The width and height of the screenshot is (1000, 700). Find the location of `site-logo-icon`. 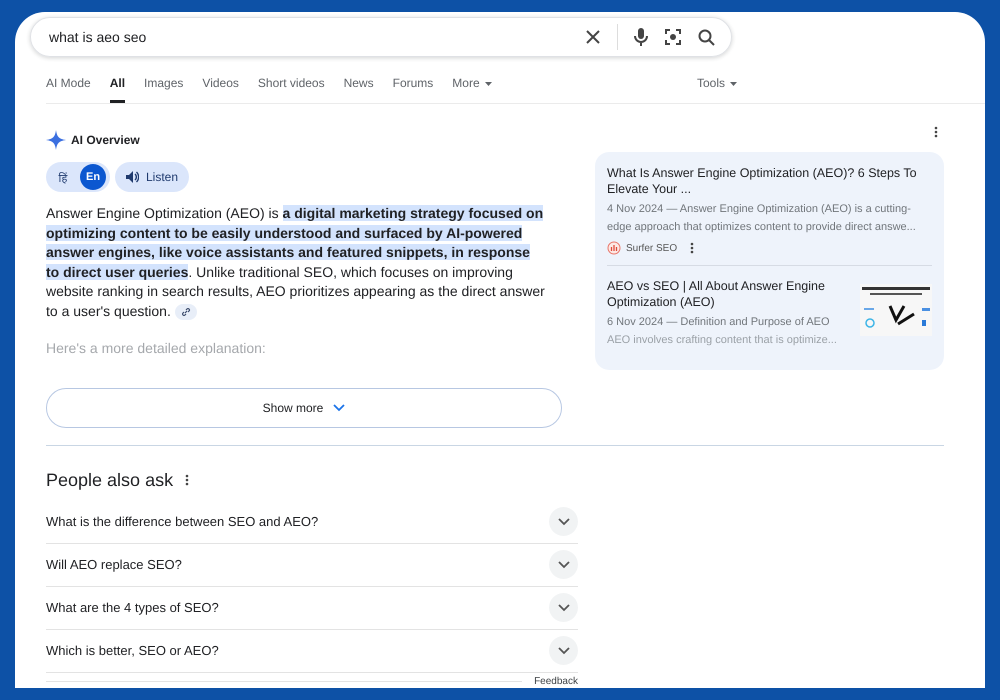

site-logo-icon is located at coordinates (614, 248).